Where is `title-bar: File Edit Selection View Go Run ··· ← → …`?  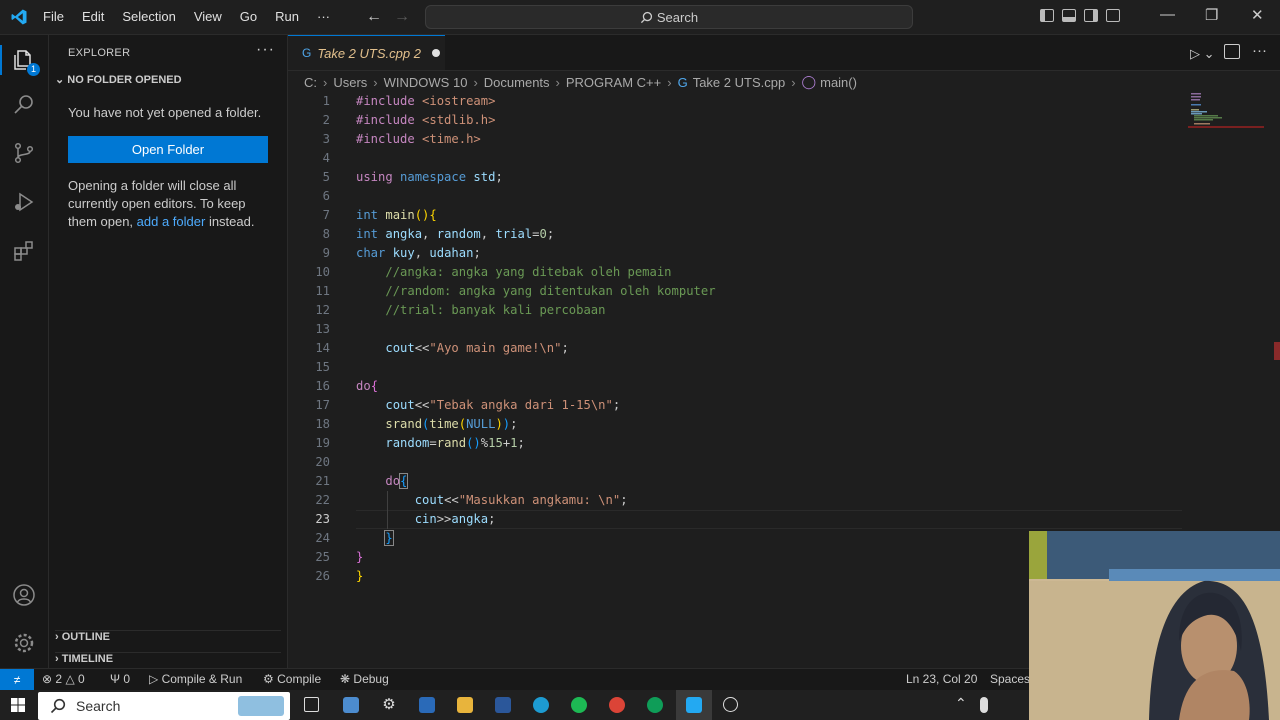 title-bar: File Edit Selection View Go Run ··· ← → … is located at coordinates (640, 17).